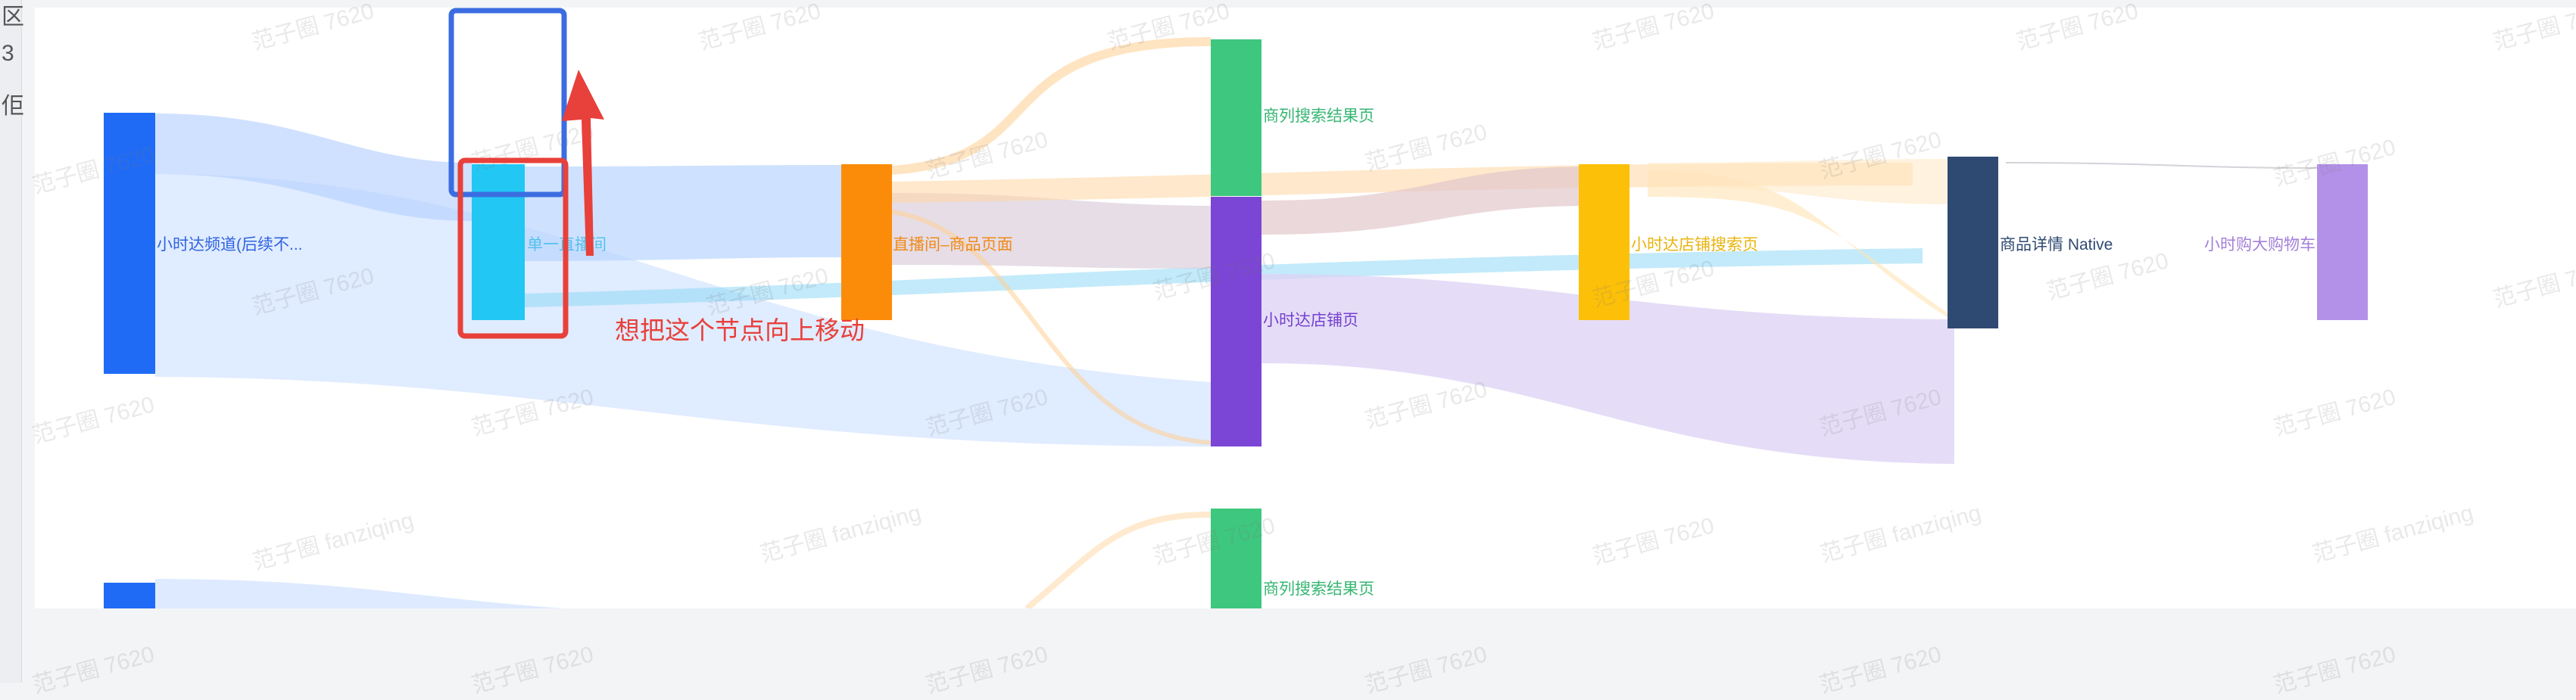 The height and width of the screenshot is (700, 2576). What do you see at coordinates (1318, 589) in the screenshot?
I see `node-label-n9: 商列搜索结果页` at bounding box center [1318, 589].